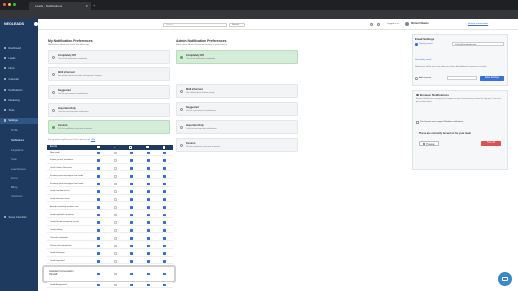 This screenshot has height=291, width=518. I want to click on sidebar-item-leads: Leads, so click(9, 59).